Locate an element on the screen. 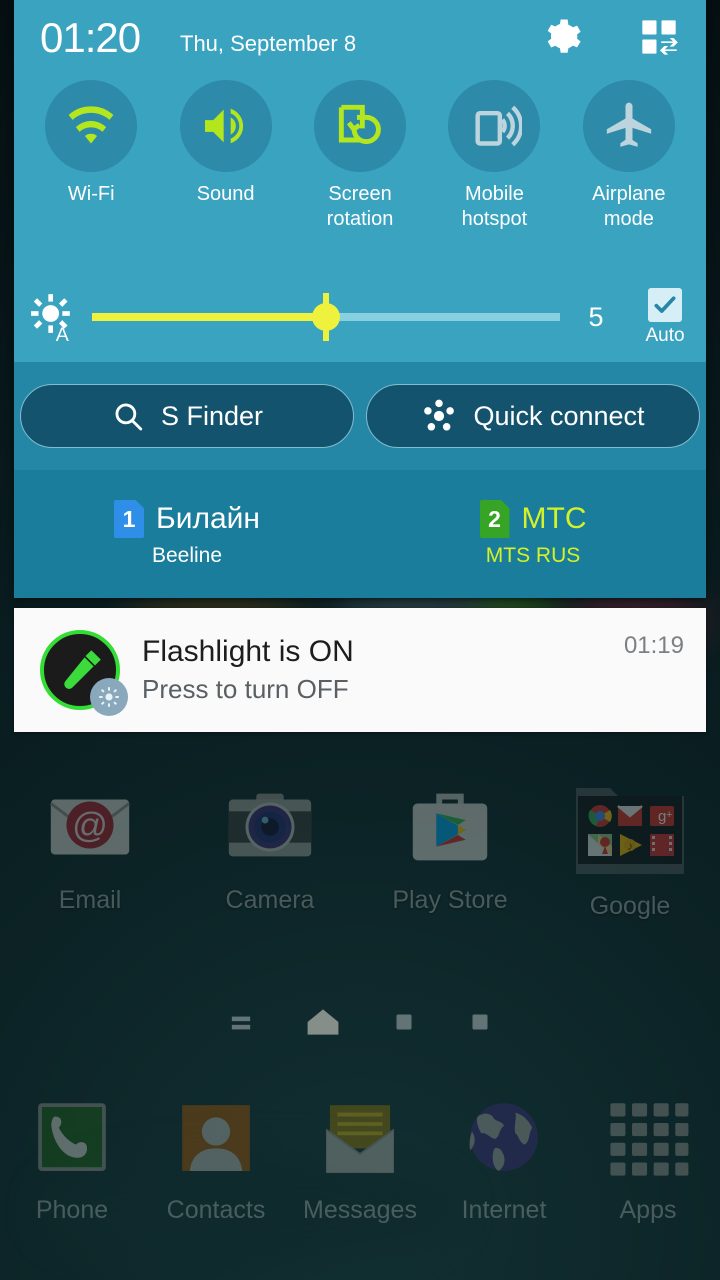  quick-toggle-sound: Sound is located at coordinates (225, 156).